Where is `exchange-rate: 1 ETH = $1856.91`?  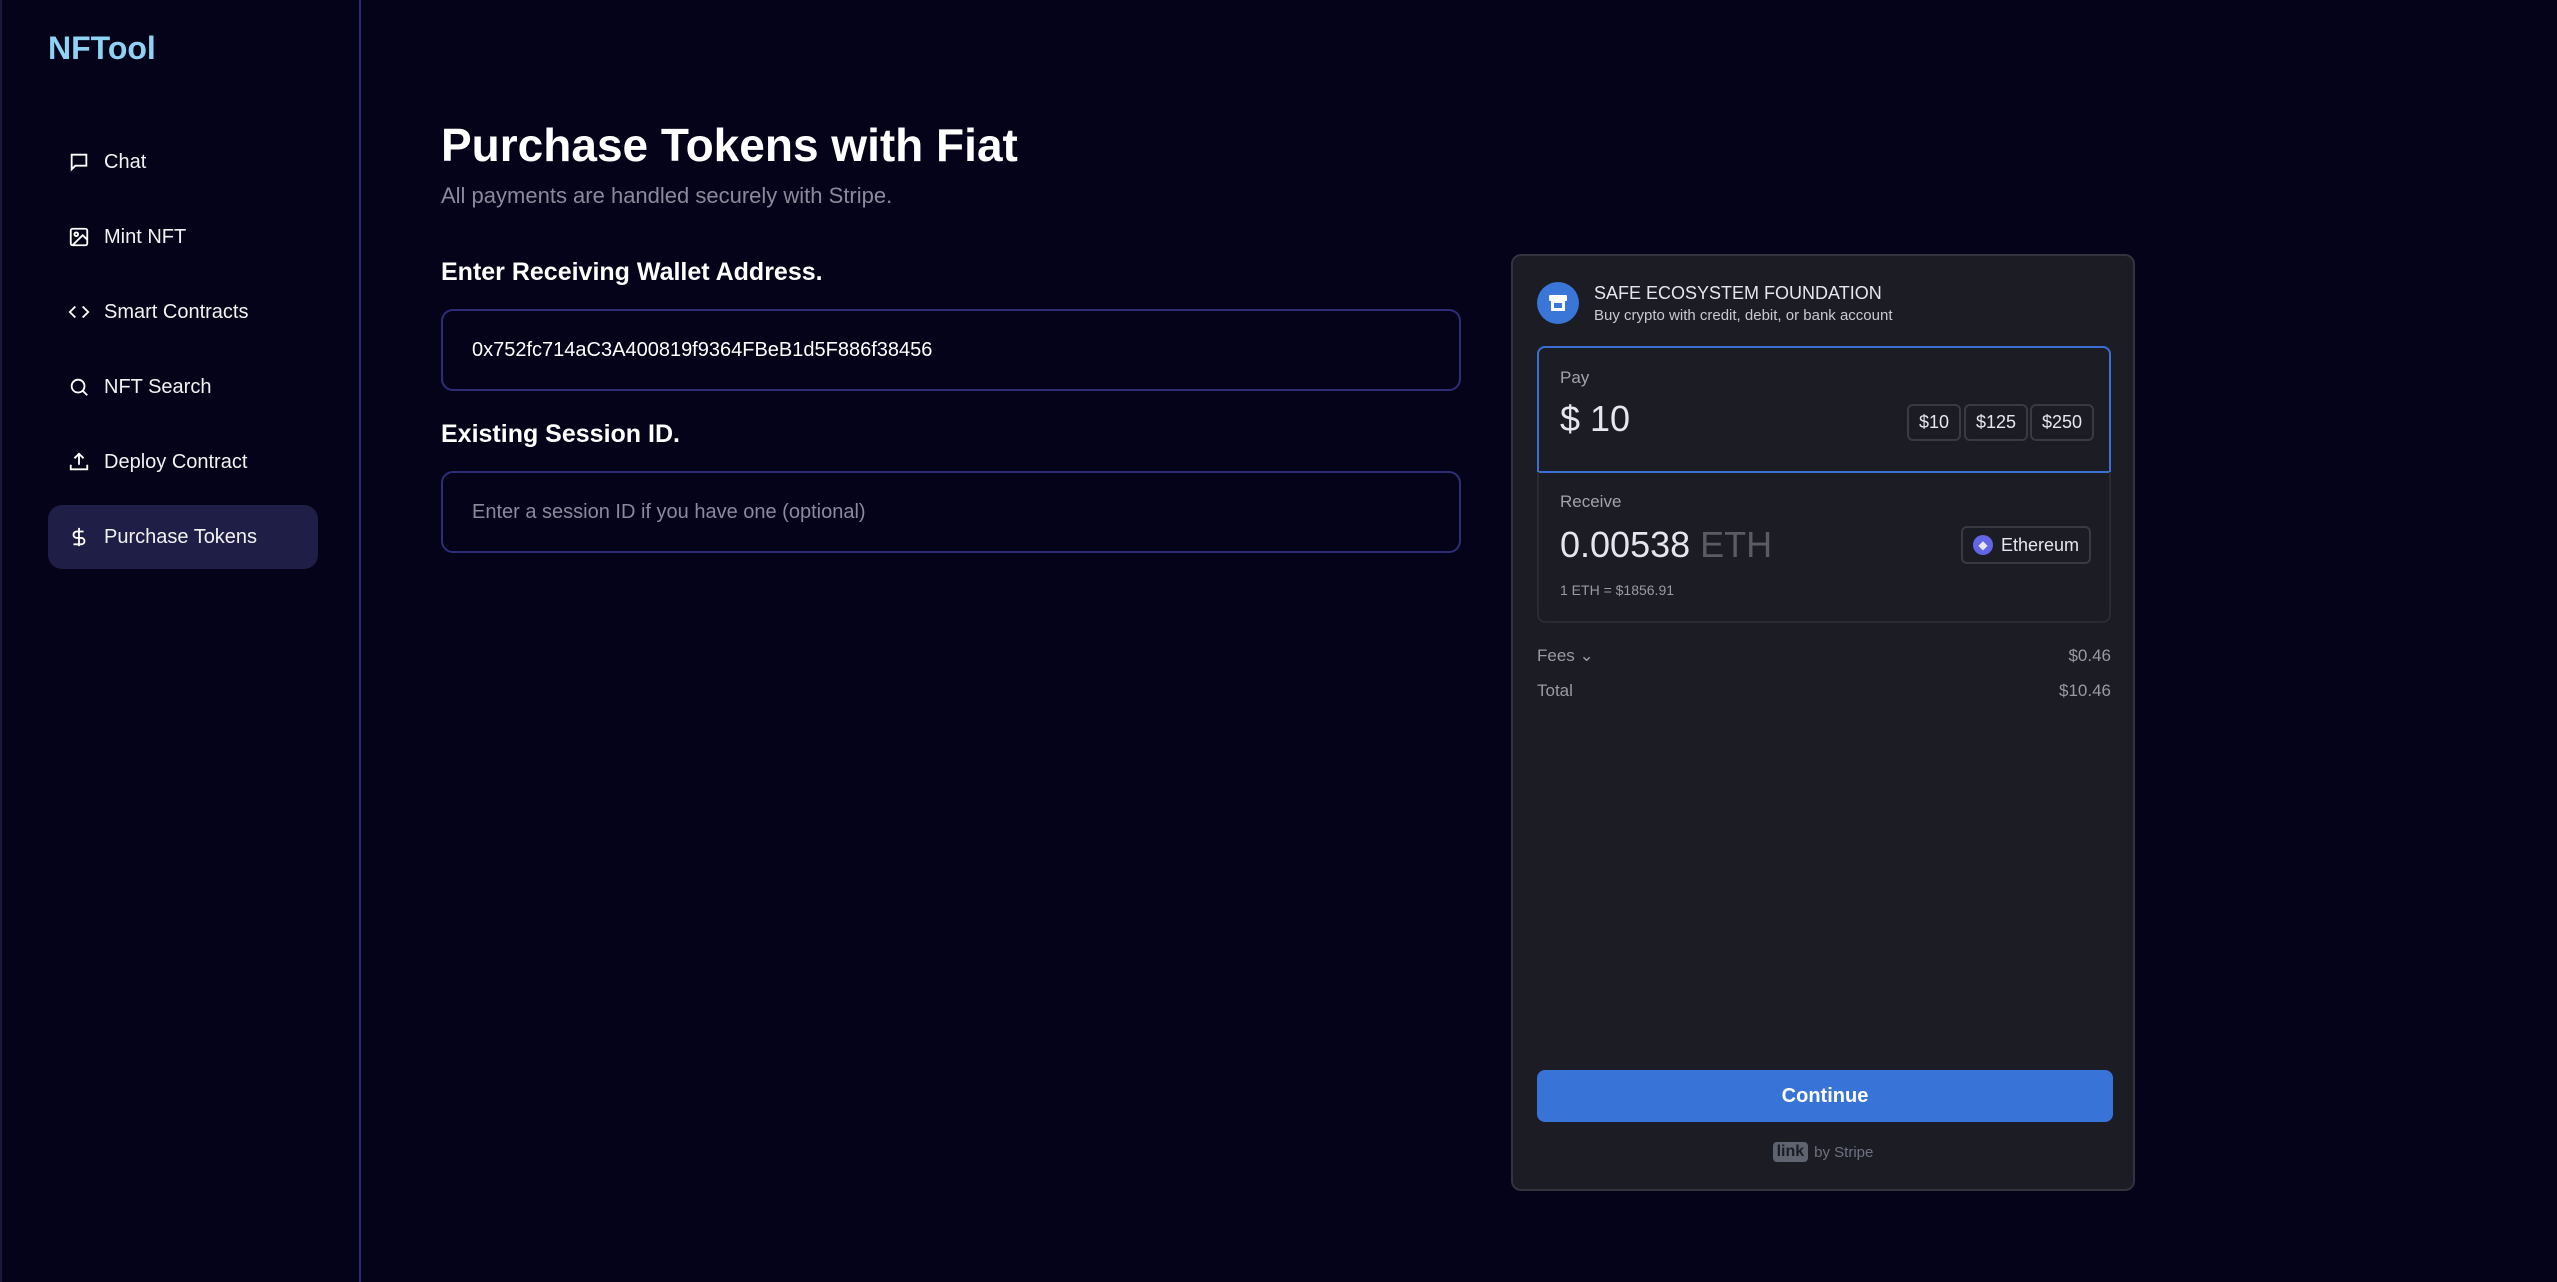
exchange-rate: 1 ETH = $1856.91 is located at coordinates (1617, 590).